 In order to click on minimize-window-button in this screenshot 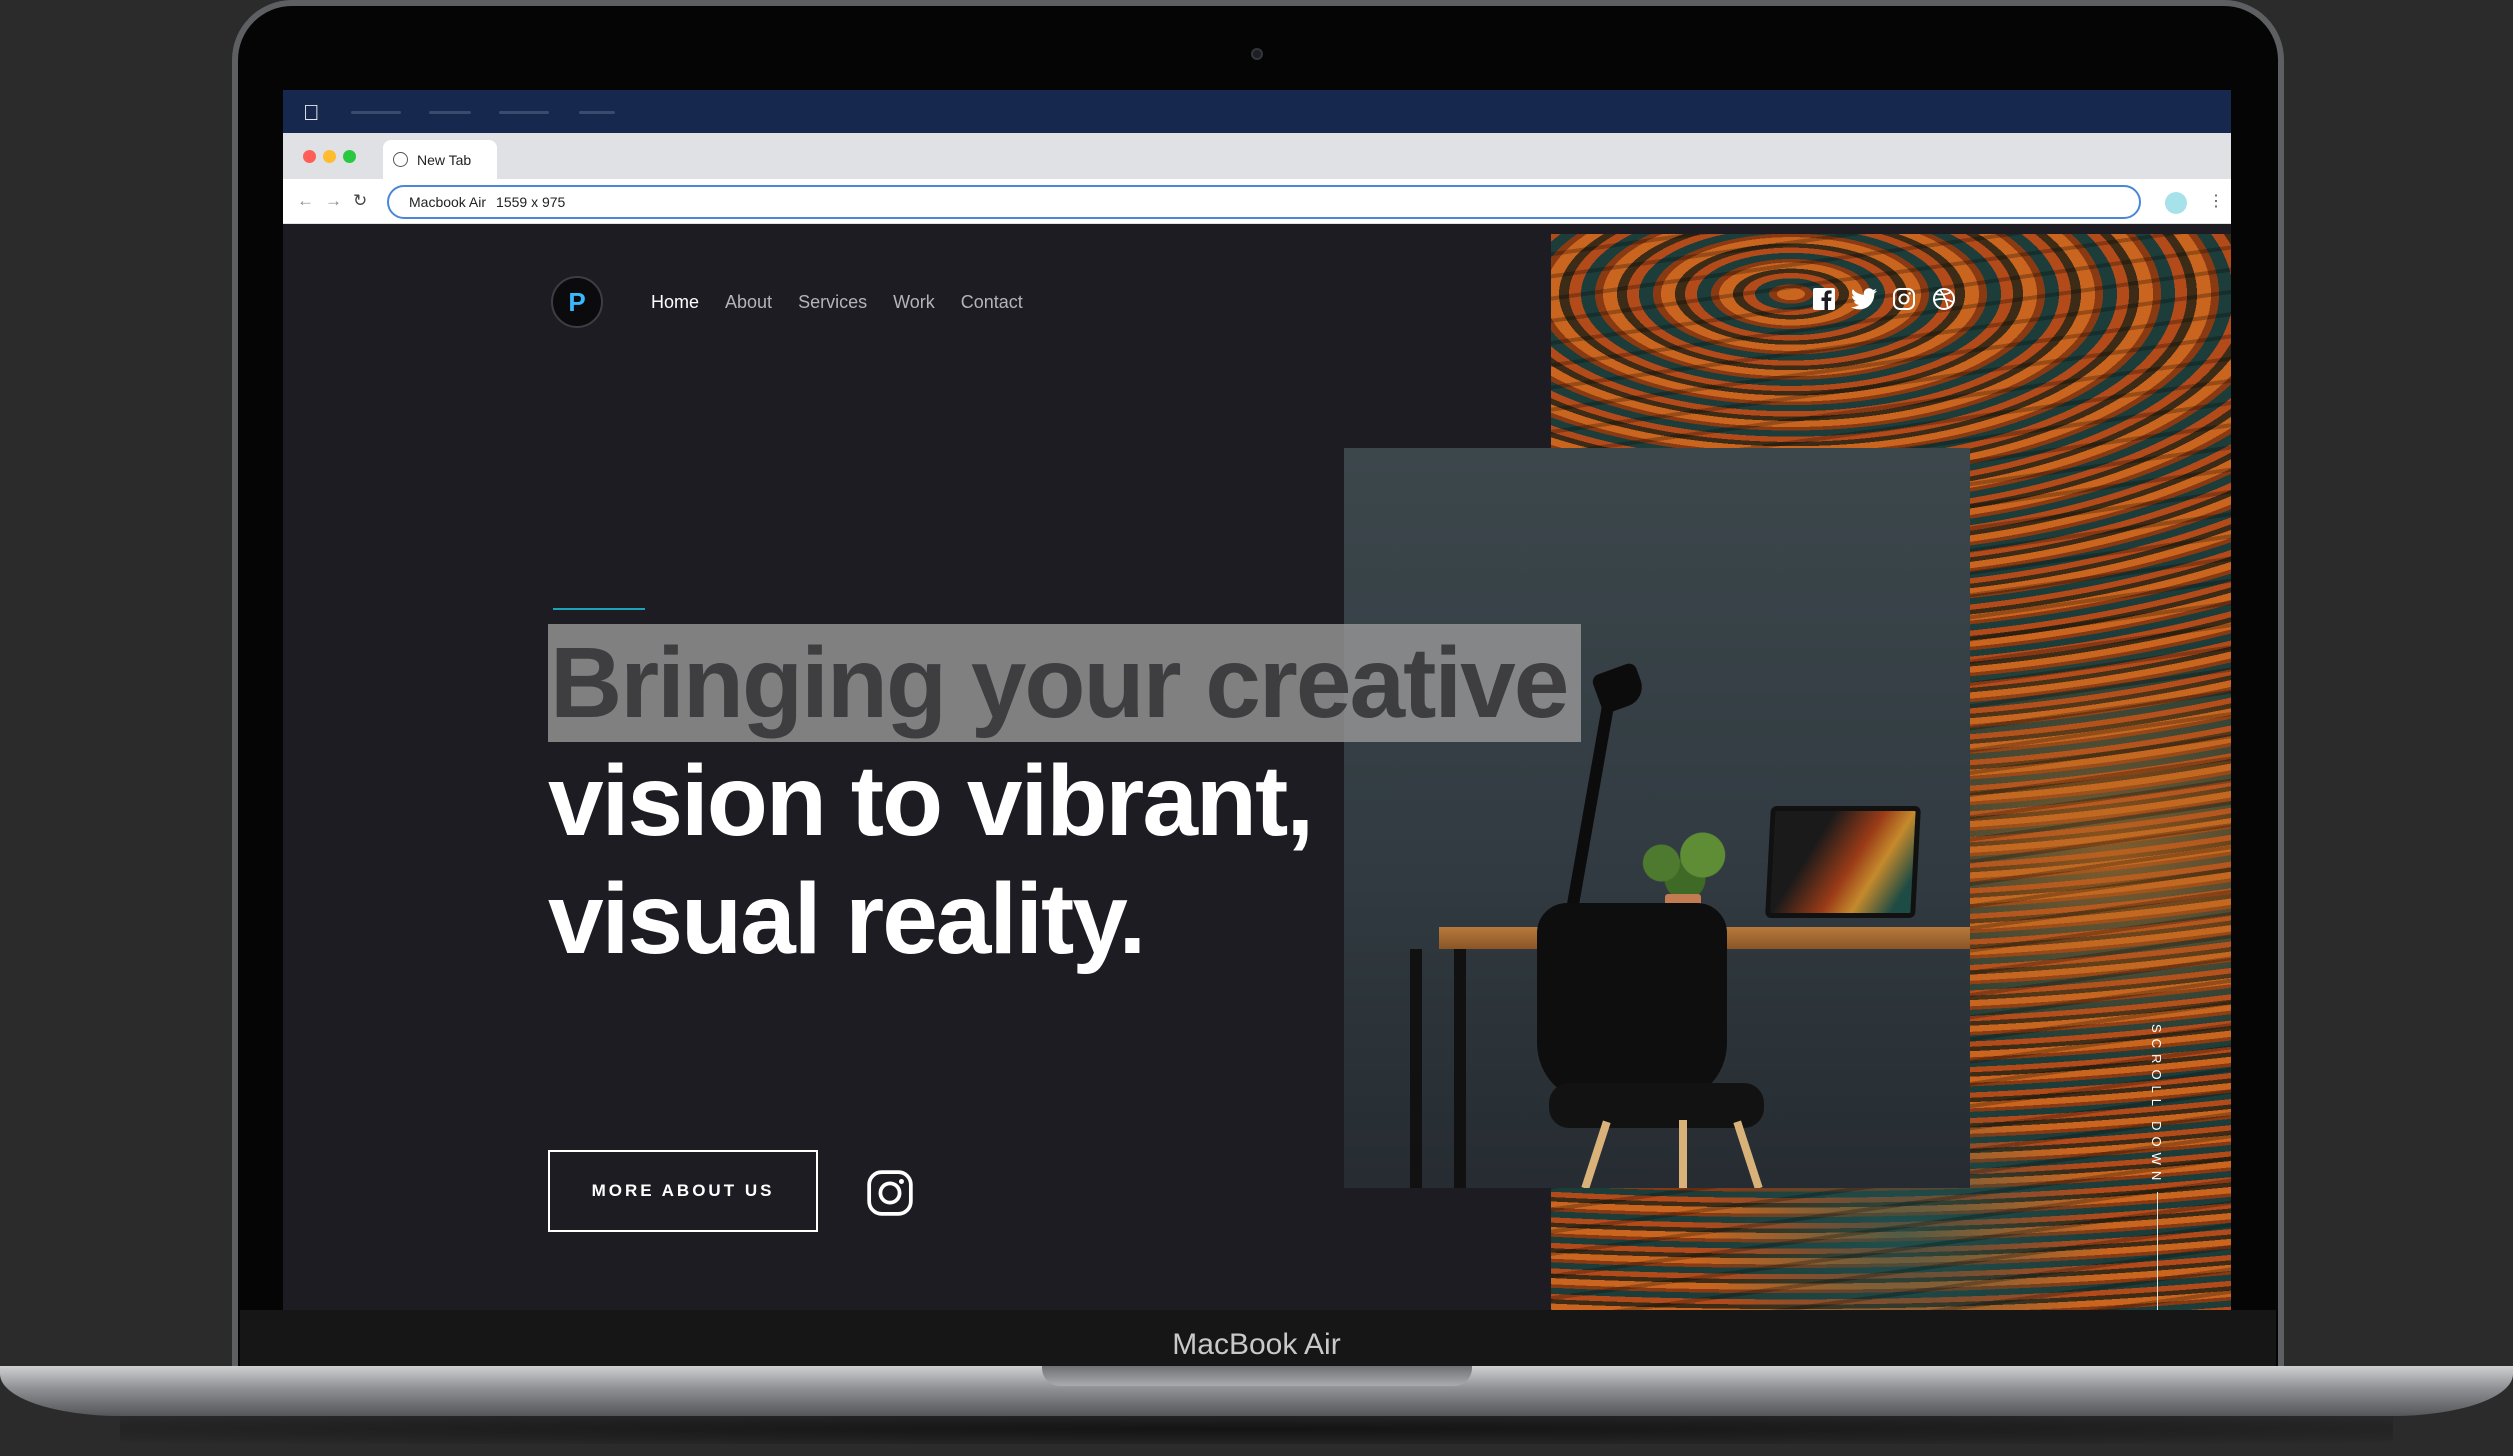, I will do `click(329, 156)`.